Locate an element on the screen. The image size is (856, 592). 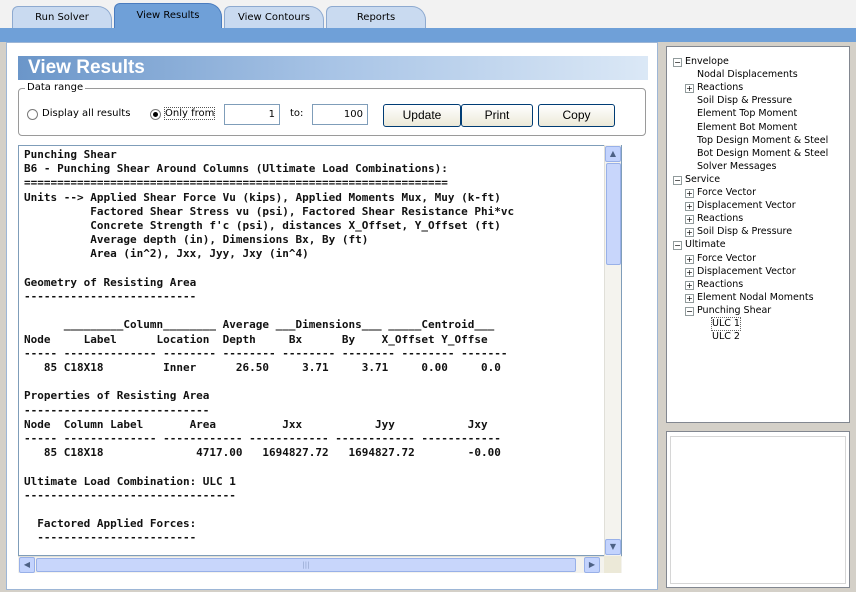
only-from-radio is located at coordinates (155, 114).